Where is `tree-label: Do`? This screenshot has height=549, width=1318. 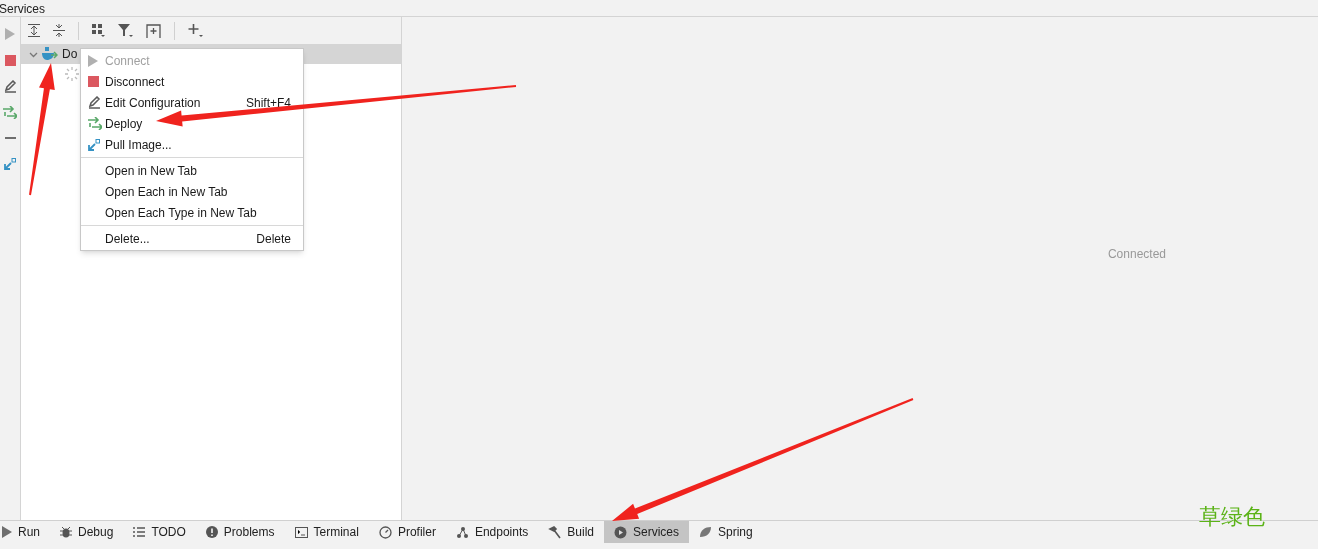 tree-label: Do is located at coordinates (70, 54).